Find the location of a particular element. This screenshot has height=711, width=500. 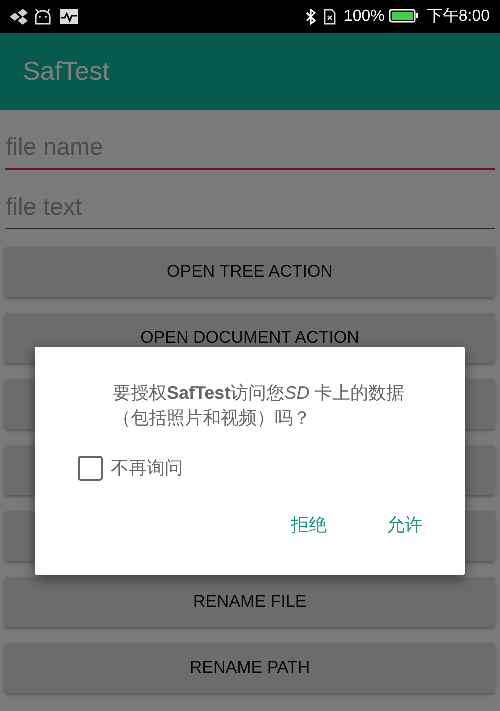

checkbox is located at coordinates (90, 468).